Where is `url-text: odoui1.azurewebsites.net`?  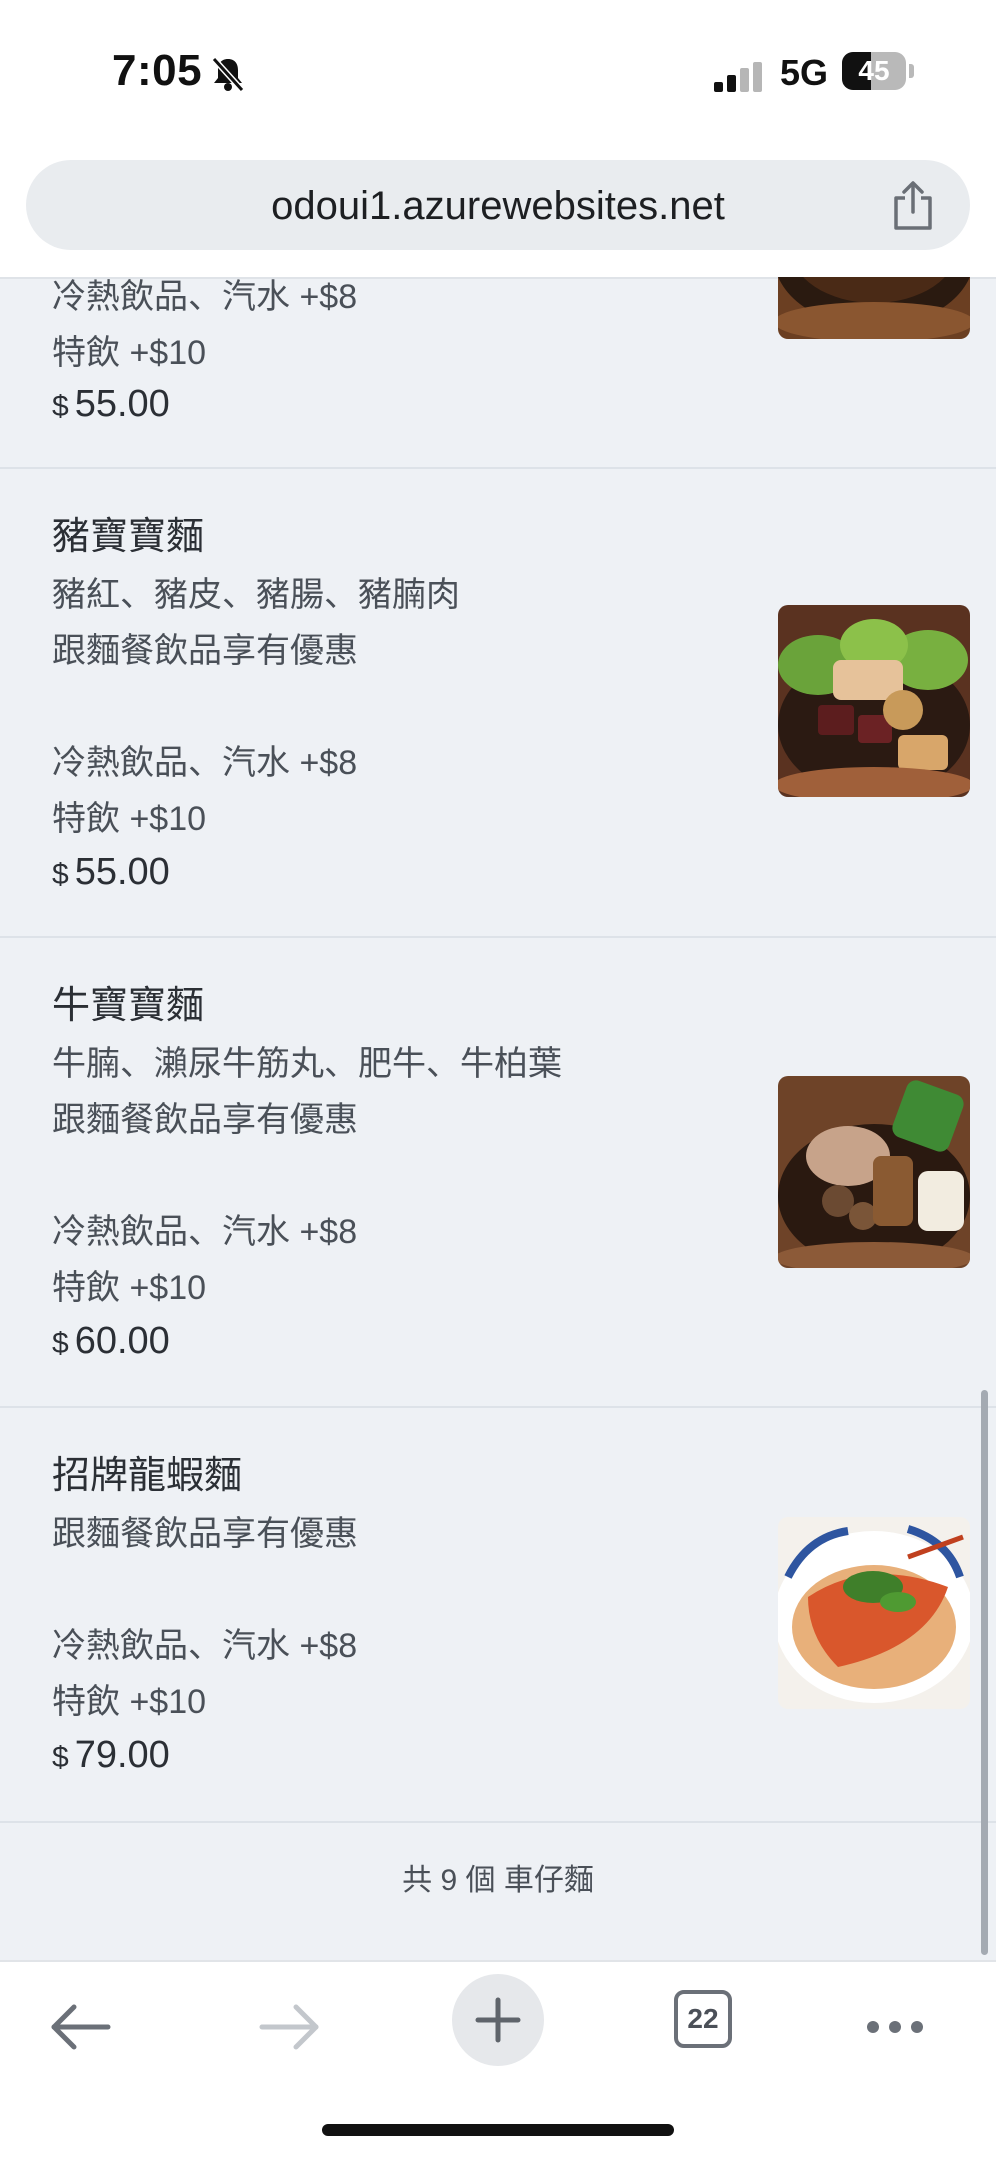 url-text: odoui1.azurewebsites.net is located at coordinates (498, 206).